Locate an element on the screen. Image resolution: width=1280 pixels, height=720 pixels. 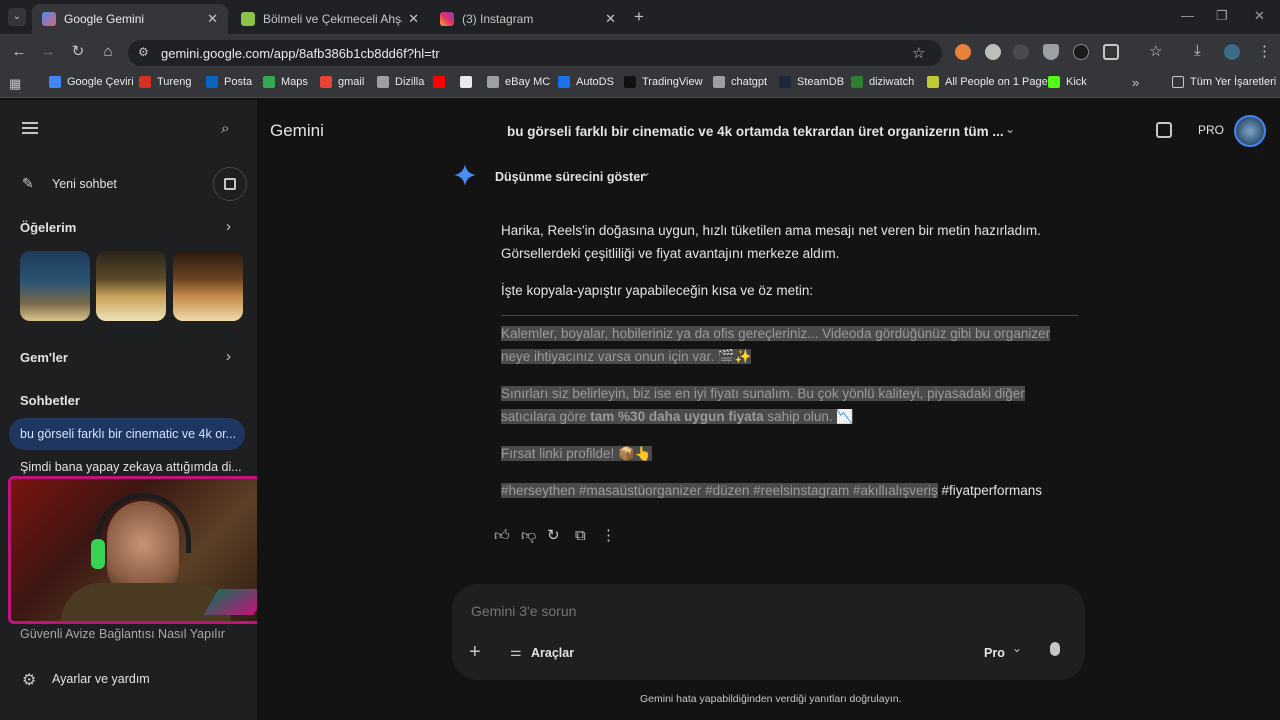
bookmark-item: TradingView is located at coordinates (663, 82).